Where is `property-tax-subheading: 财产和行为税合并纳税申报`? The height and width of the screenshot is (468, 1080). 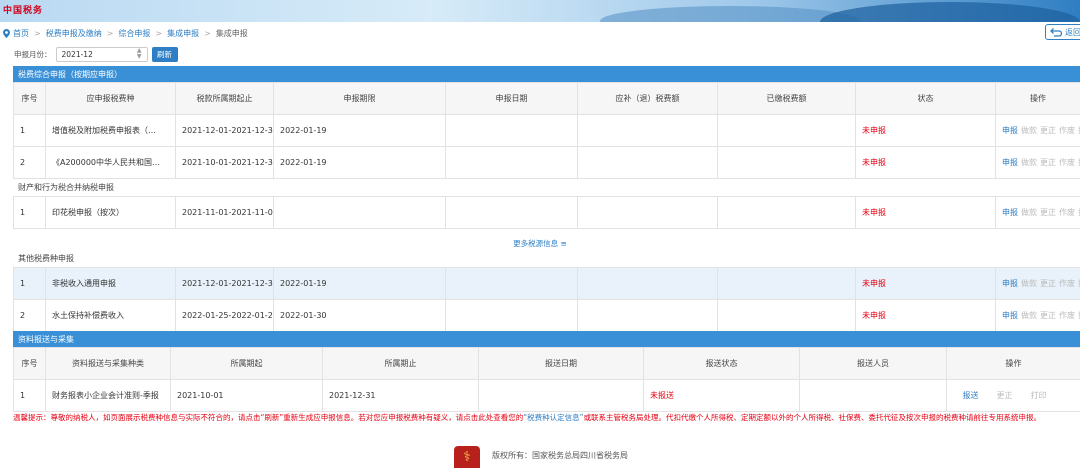 property-tax-subheading: 财产和行为税合并纳税申报 is located at coordinates (66, 187).